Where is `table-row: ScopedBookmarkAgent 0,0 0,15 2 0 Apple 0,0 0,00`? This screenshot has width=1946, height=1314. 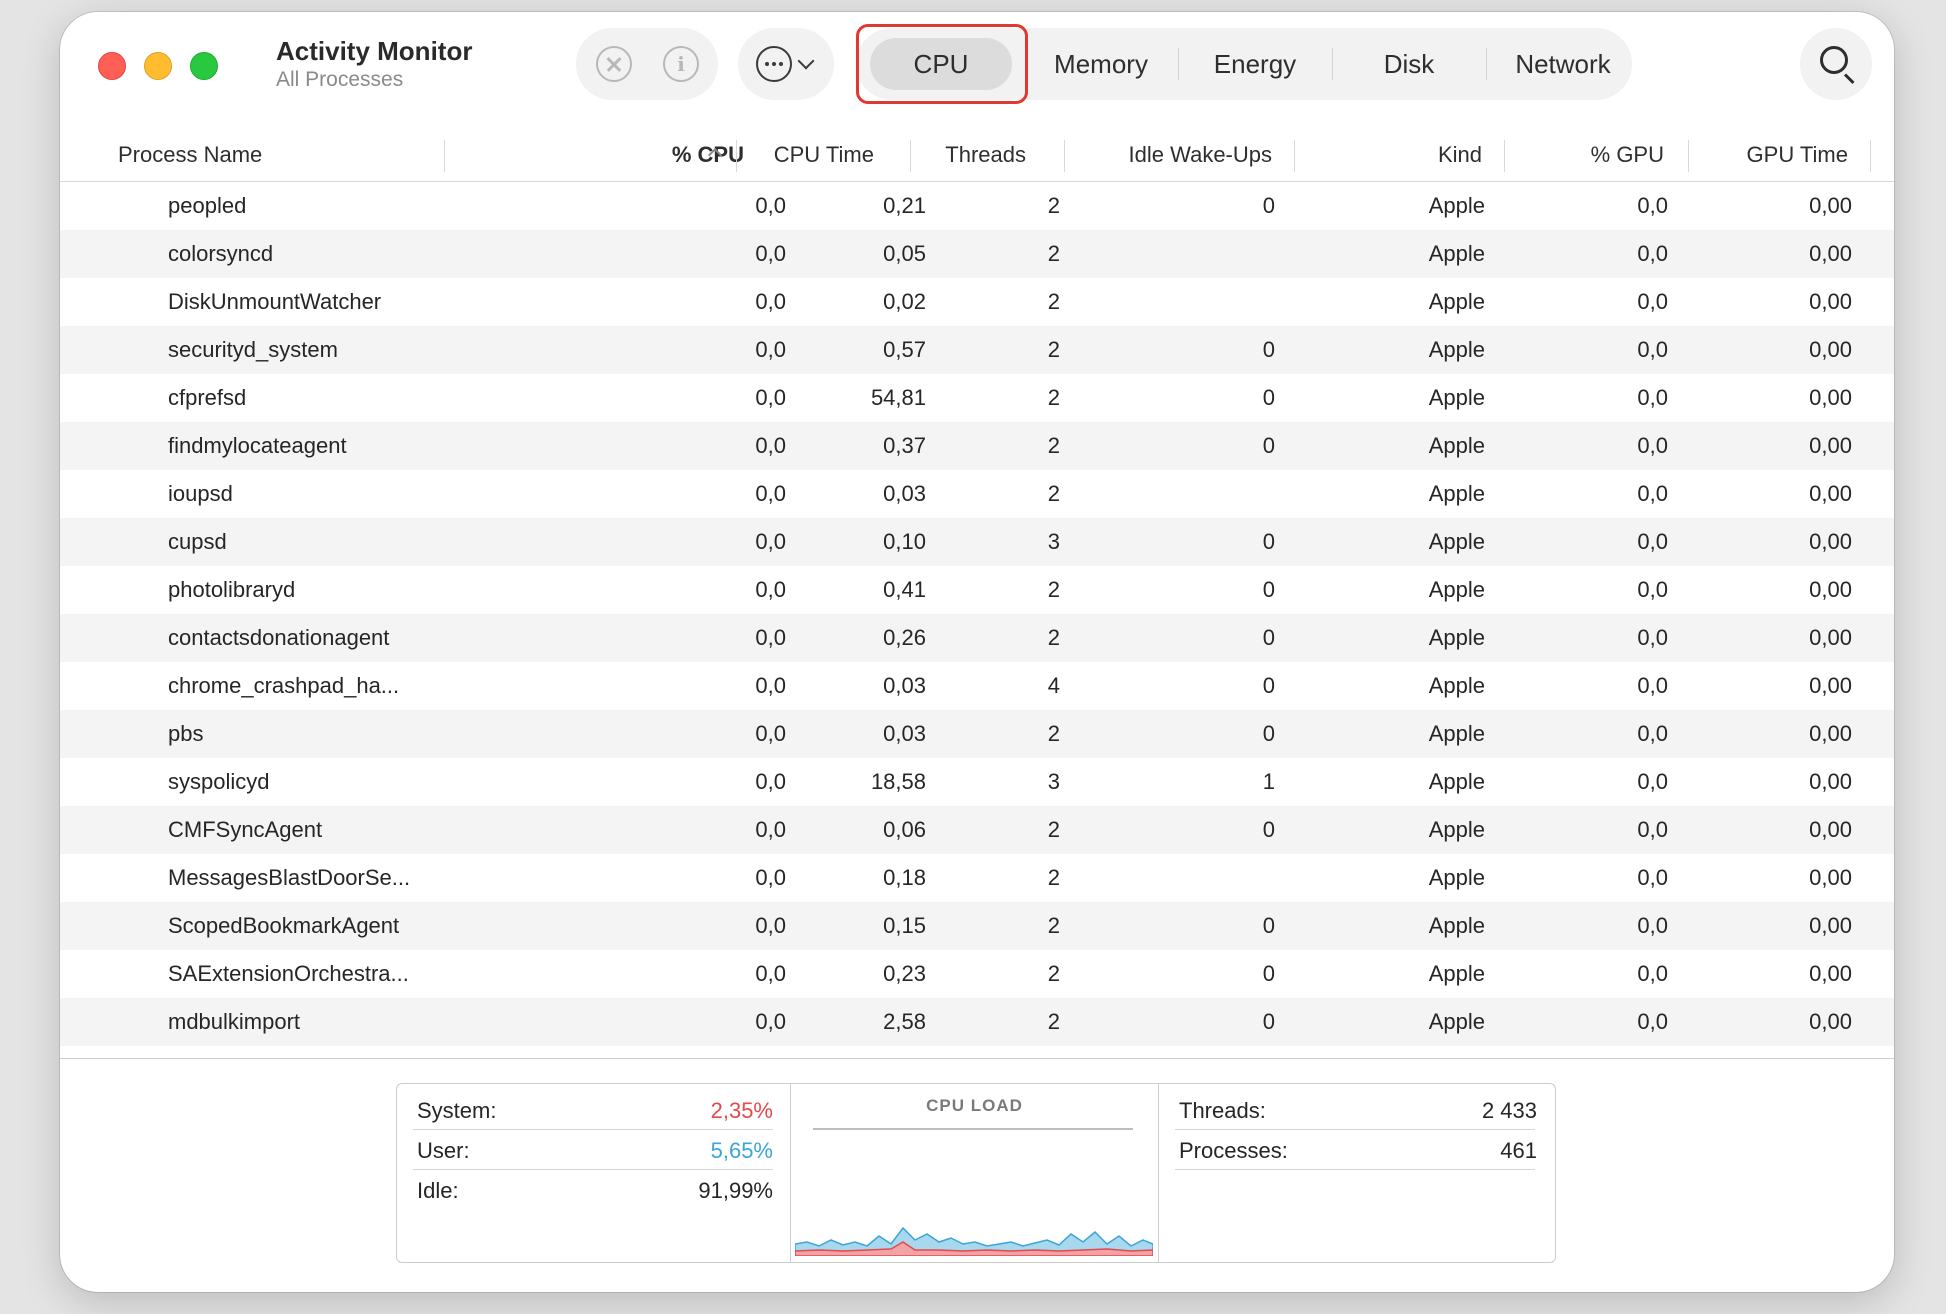 table-row: ScopedBookmarkAgent 0,0 0,15 2 0 Apple 0,0 0,00 is located at coordinates (977, 926).